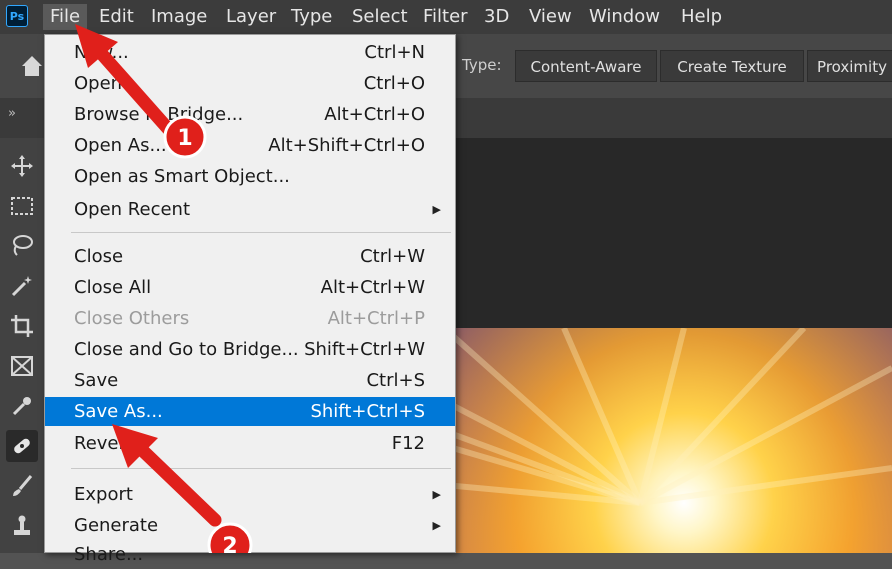 This screenshot has width=892, height=569. Describe the element at coordinates (32, 66) in the screenshot. I see `home-icon` at that location.